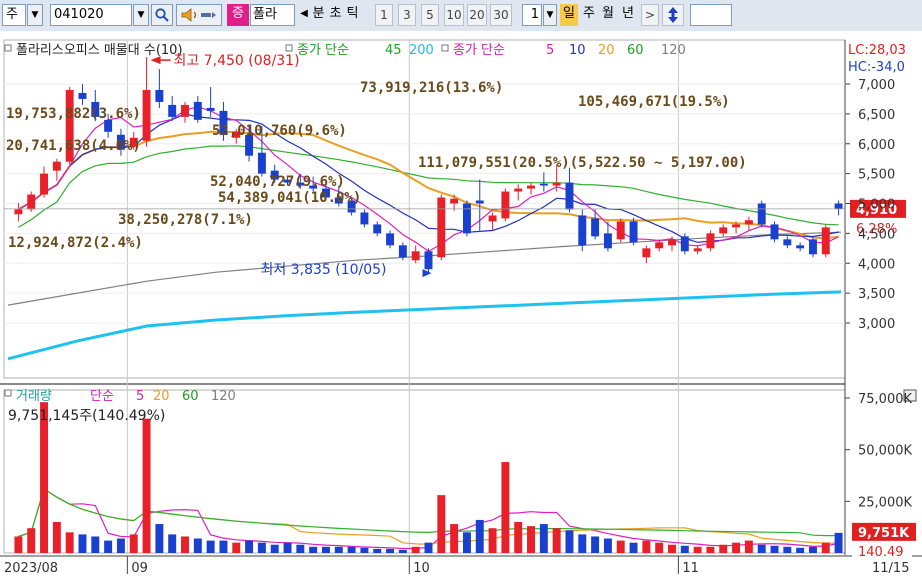 The image size is (922, 582). I want to click on price-tick-label: 5,500, so click(876, 175).